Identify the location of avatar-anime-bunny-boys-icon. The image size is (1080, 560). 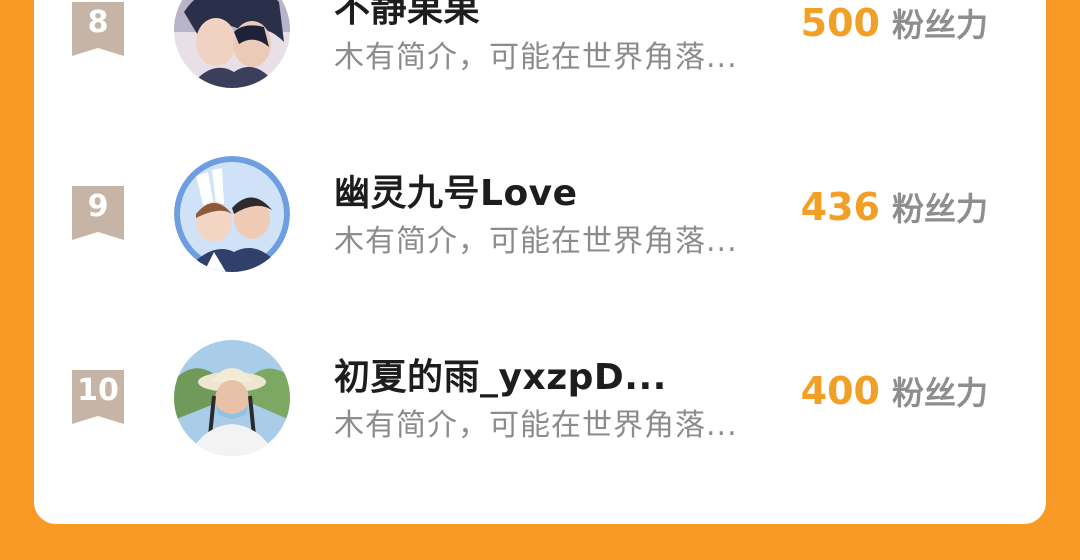
(232, 214).